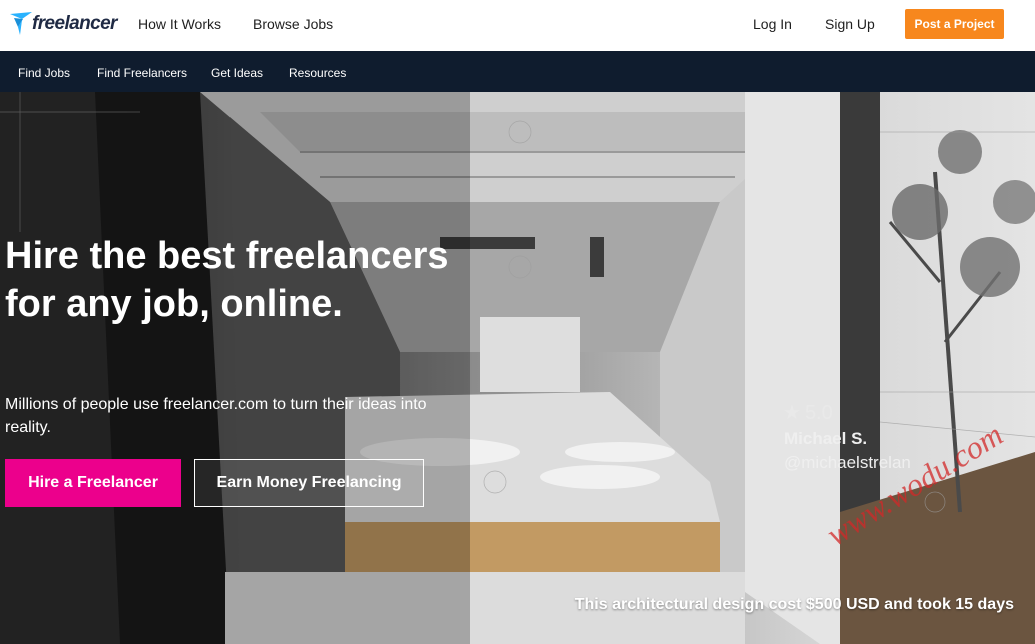 This screenshot has width=1035, height=644. What do you see at coordinates (818, 413) in the screenshot?
I see `rating-value: 5.0` at bounding box center [818, 413].